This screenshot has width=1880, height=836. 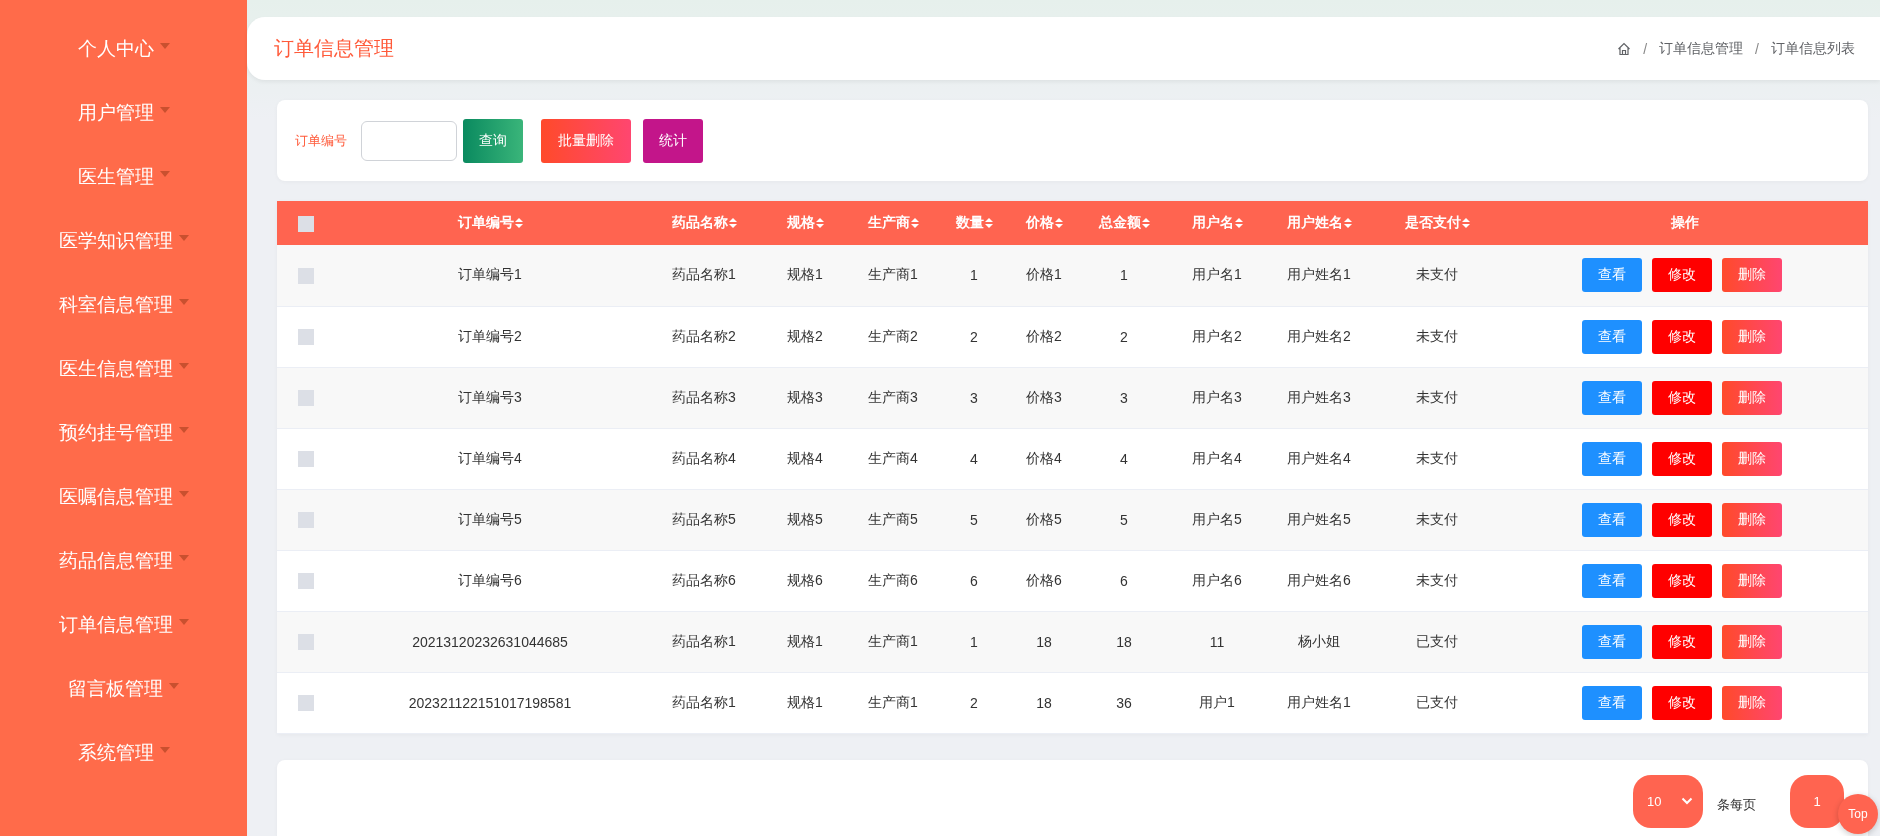 What do you see at coordinates (805, 335) in the screenshot?
I see `table-cell: 规格2` at bounding box center [805, 335].